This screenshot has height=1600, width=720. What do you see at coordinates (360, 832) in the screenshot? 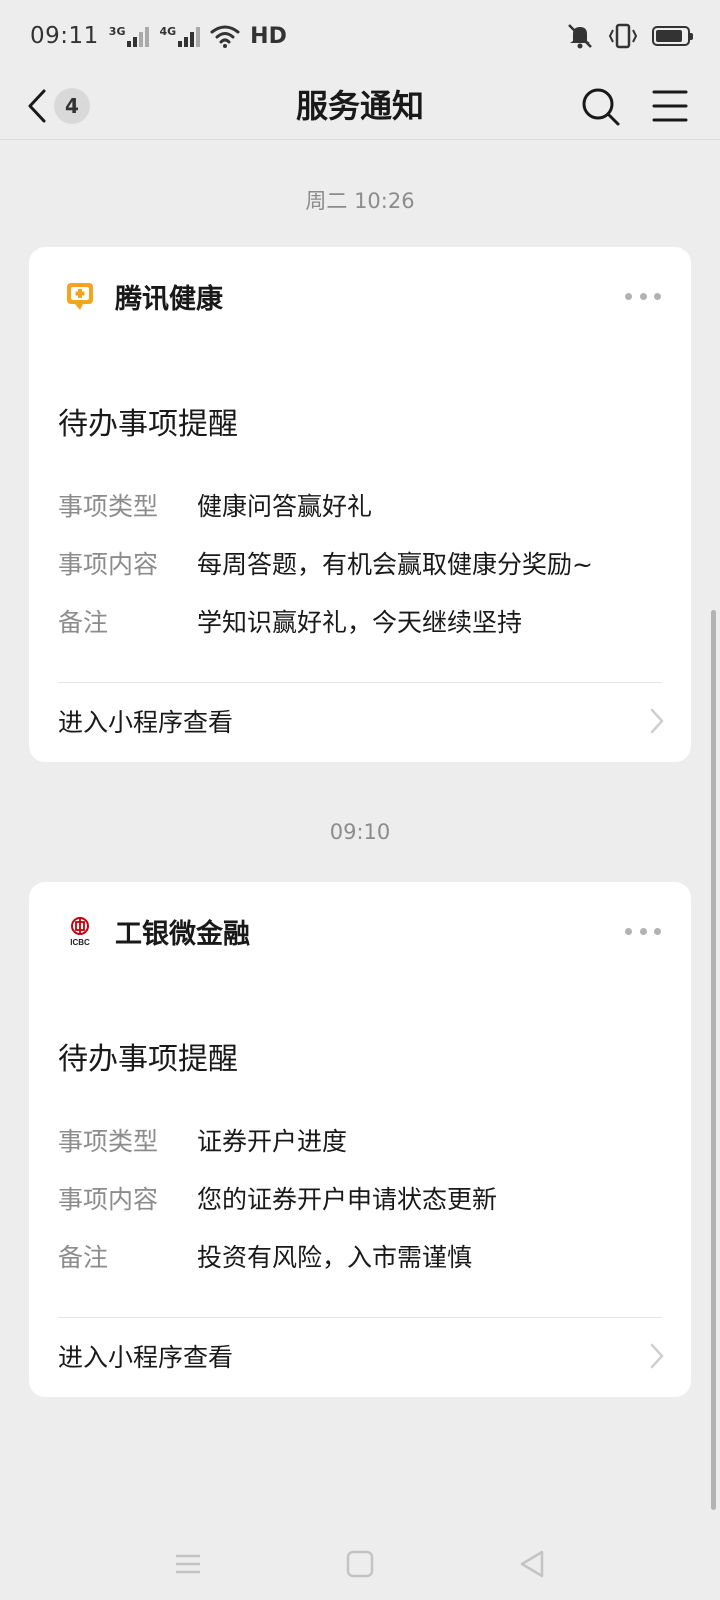
I see `message-timestamp: 09:10` at bounding box center [360, 832].